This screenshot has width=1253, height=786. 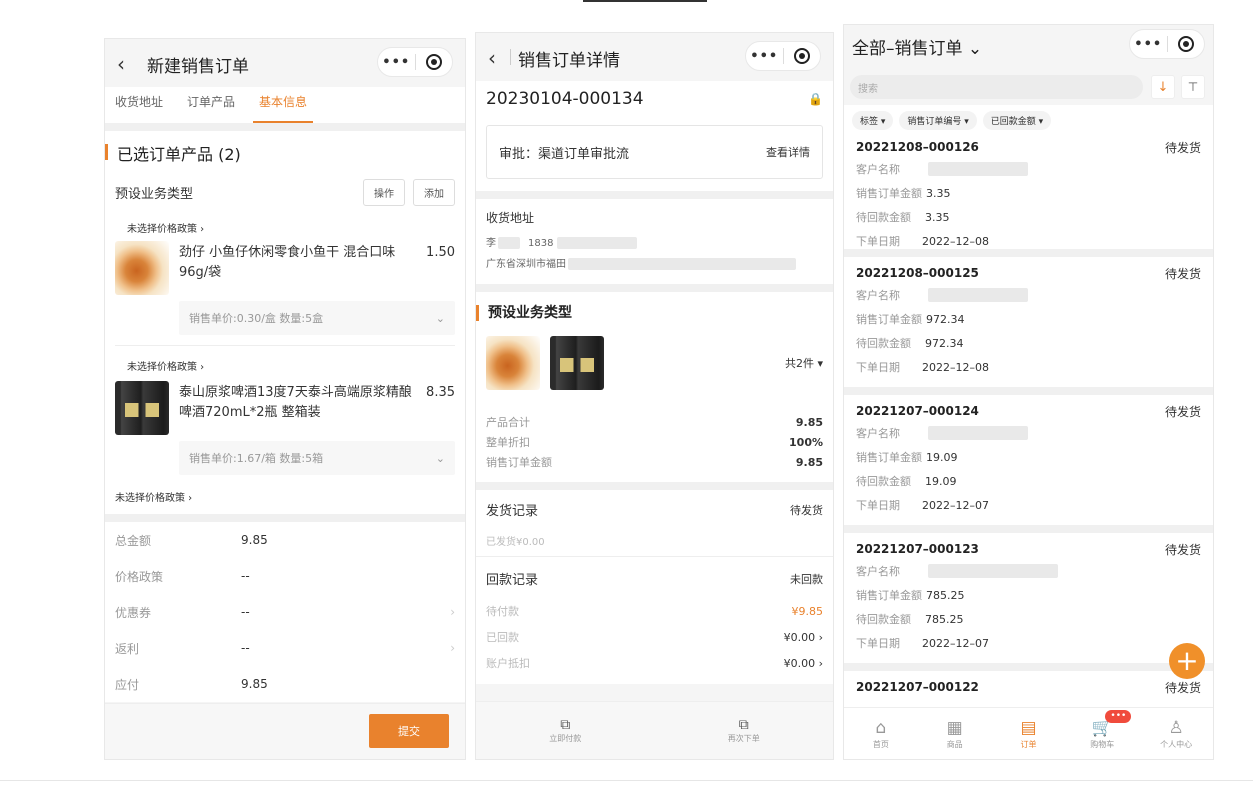 I want to click on add-button: 添加, so click(x=434, y=192).